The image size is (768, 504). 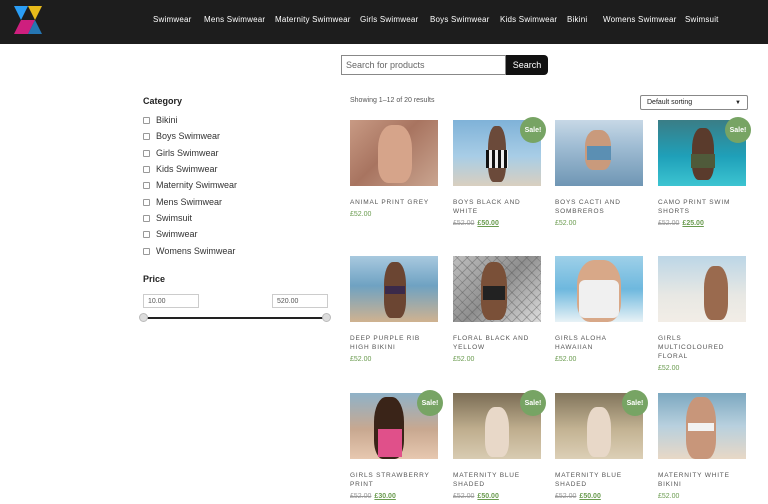 I want to click on product-title: BOYS BLACK AND WHITE, so click(x=497, y=207).